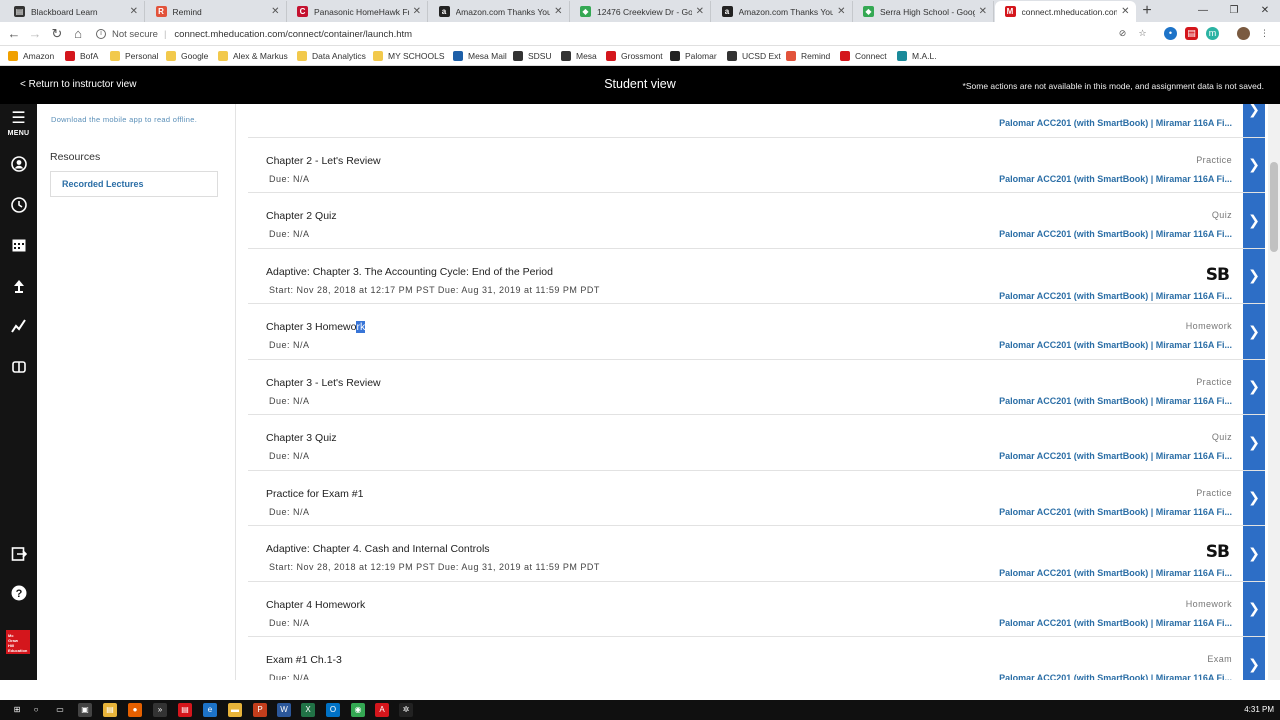  I want to click on menu-label: MENU, so click(18, 133).